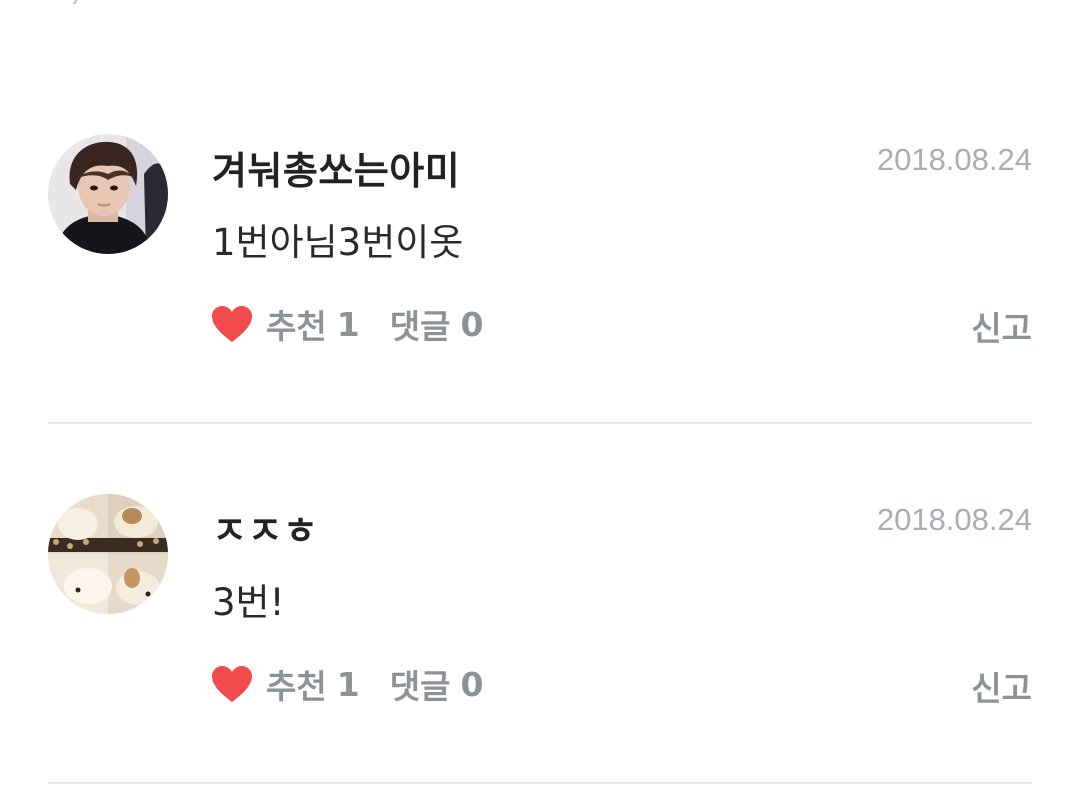  Describe the element at coordinates (338, 242) in the screenshot. I see `comment-text: 1번아님3번이옷` at that location.